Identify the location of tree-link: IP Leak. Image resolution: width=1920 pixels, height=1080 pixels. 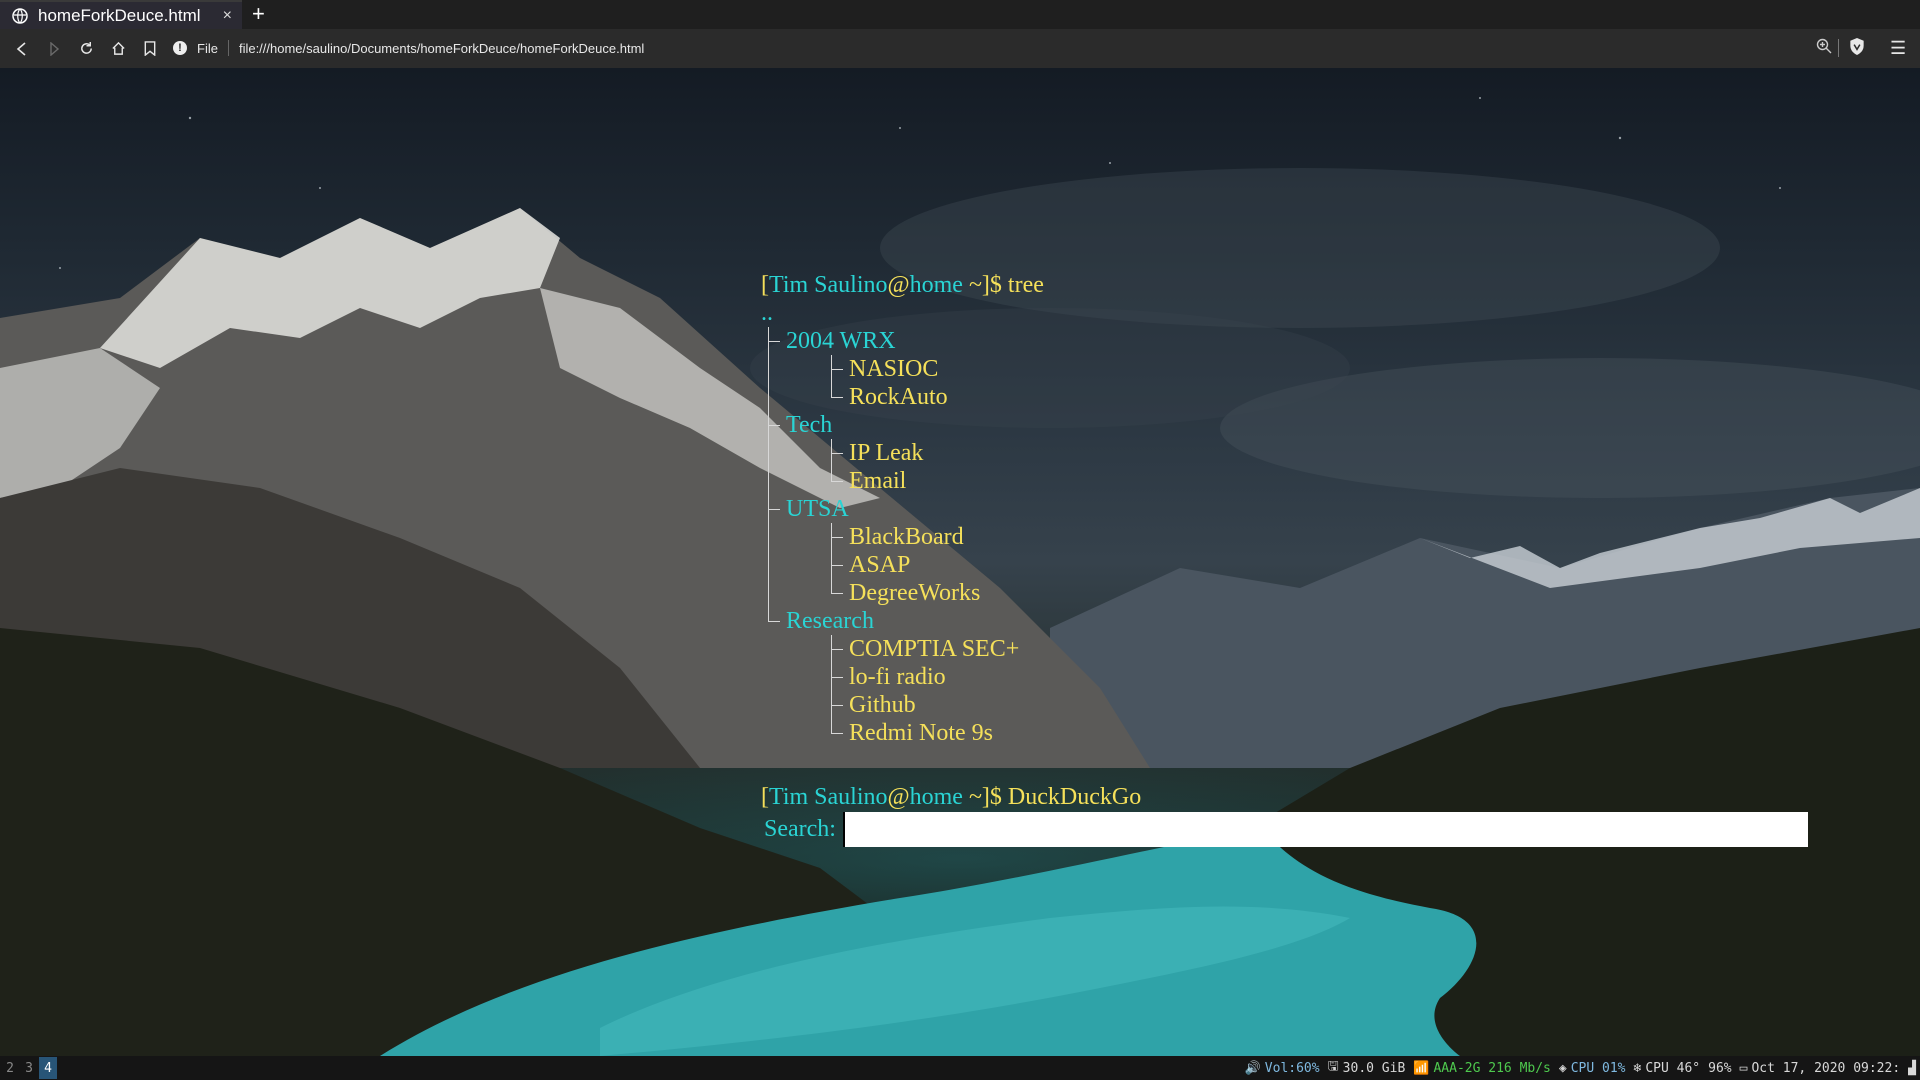
(1286, 453).